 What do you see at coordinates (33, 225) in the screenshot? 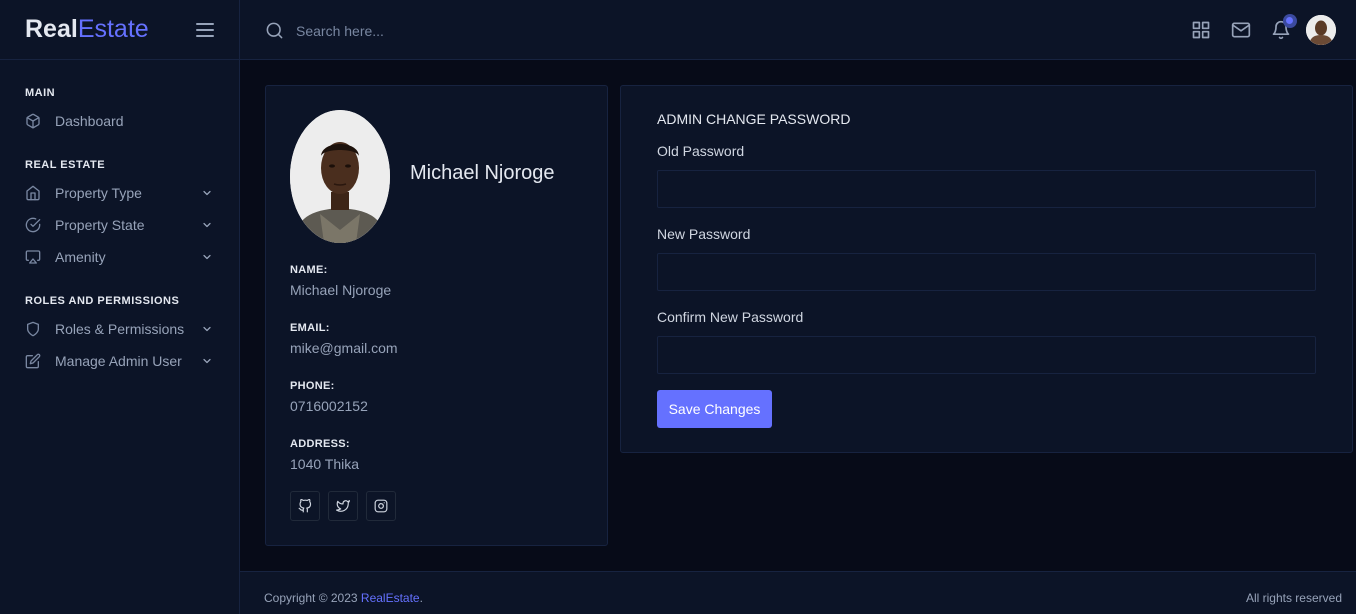
I see `check-circle-icon` at bounding box center [33, 225].